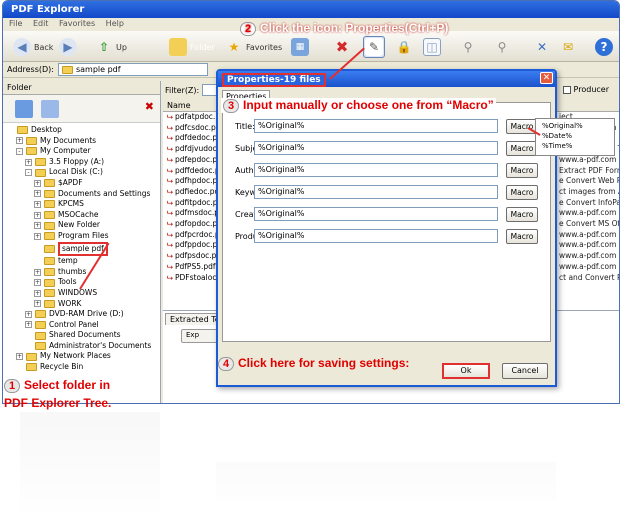 The height and width of the screenshot is (532, 620). Describe the element at coordinates (83, 204) in the screenshot. I see `tree-item: + KPCMS` at that location.